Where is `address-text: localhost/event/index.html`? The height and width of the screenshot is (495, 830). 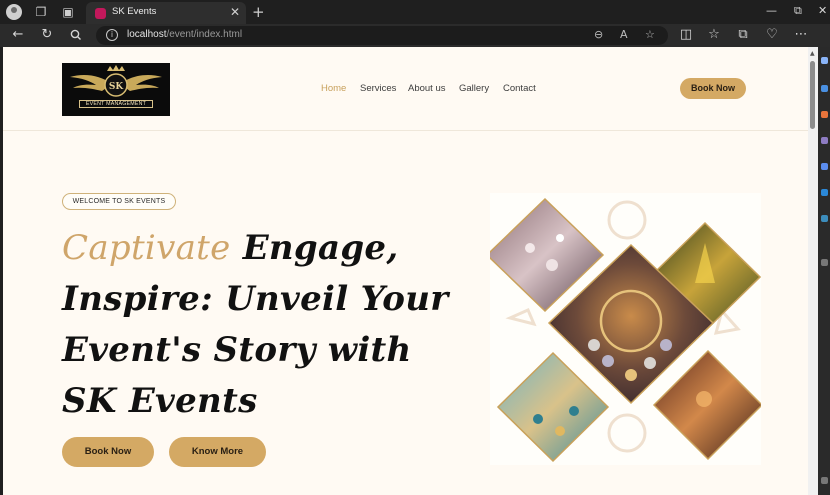
address-text: localhost/event/index.html is located at coordinates (184, 34).